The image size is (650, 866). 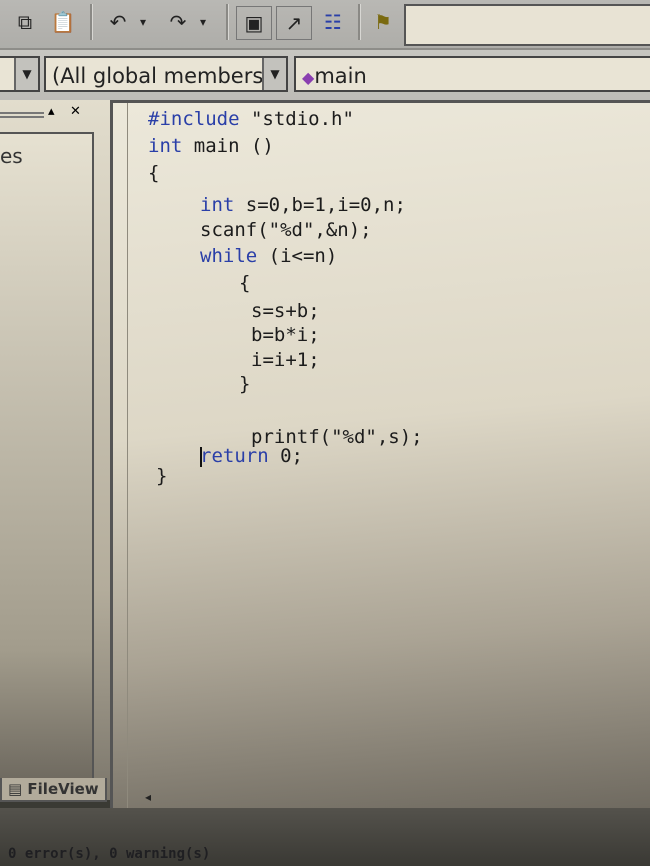 I want to click on tab-fileview: ▤ FileView, so click(x=53, y=790).